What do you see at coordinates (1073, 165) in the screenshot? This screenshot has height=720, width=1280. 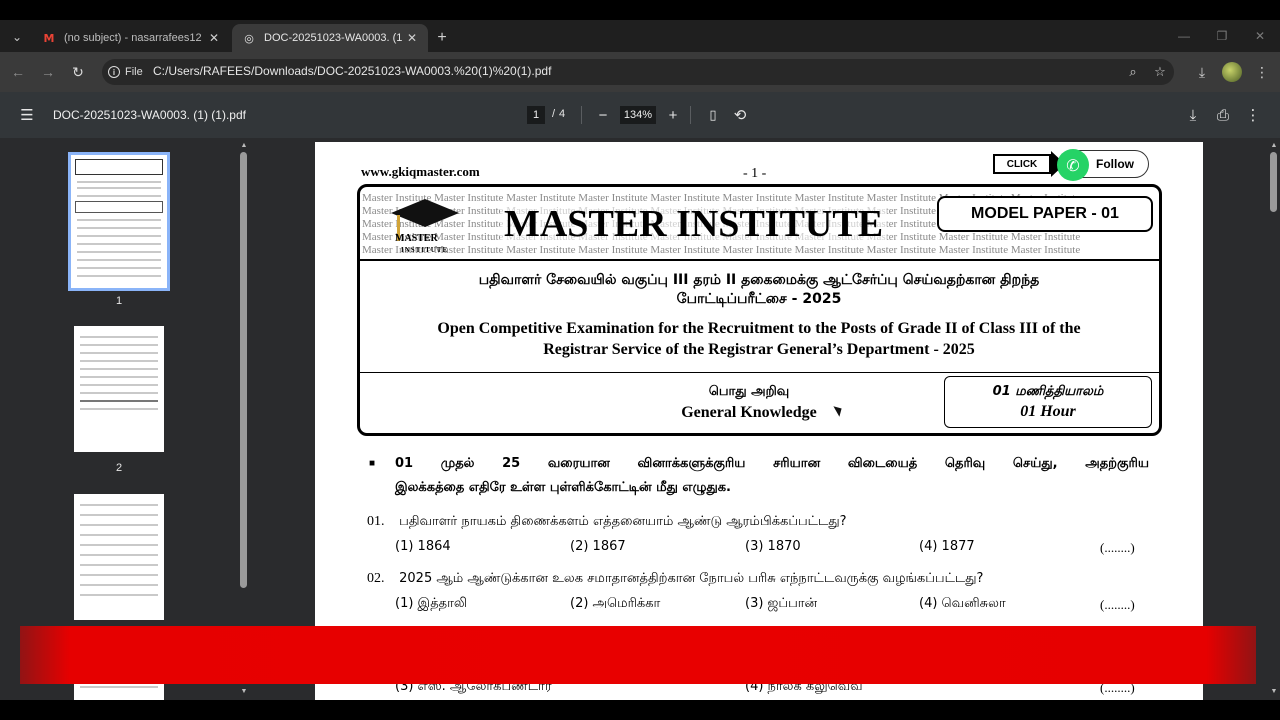 I see `whatsapp-icon: ✆` at bounding box center [1073, 165].